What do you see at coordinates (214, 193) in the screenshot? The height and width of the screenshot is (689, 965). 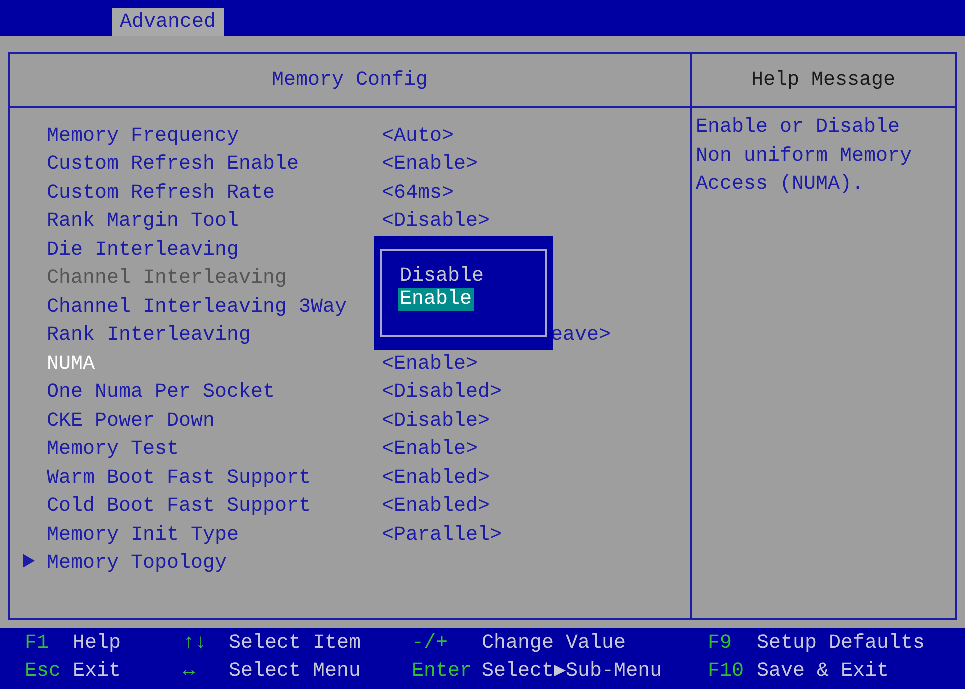 I see `setting-label: Custom Refresh Rate` at bounding box center [214, 193].